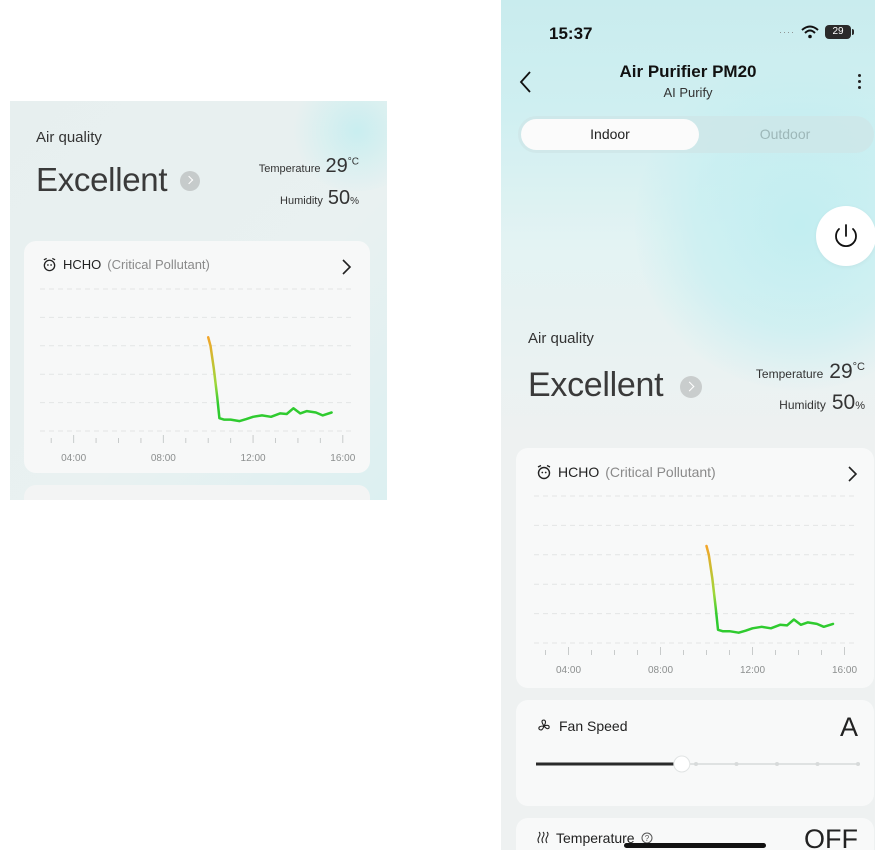  Describe the element at coordinates (197, 492) in the screenshot. I see `next-card-peek` at that location.